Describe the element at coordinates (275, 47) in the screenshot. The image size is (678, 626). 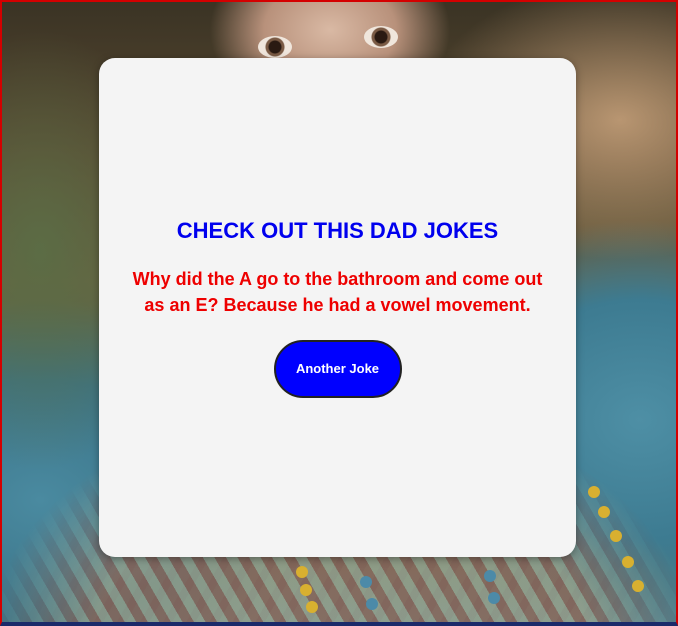
I see `background-eye-left` at that location.